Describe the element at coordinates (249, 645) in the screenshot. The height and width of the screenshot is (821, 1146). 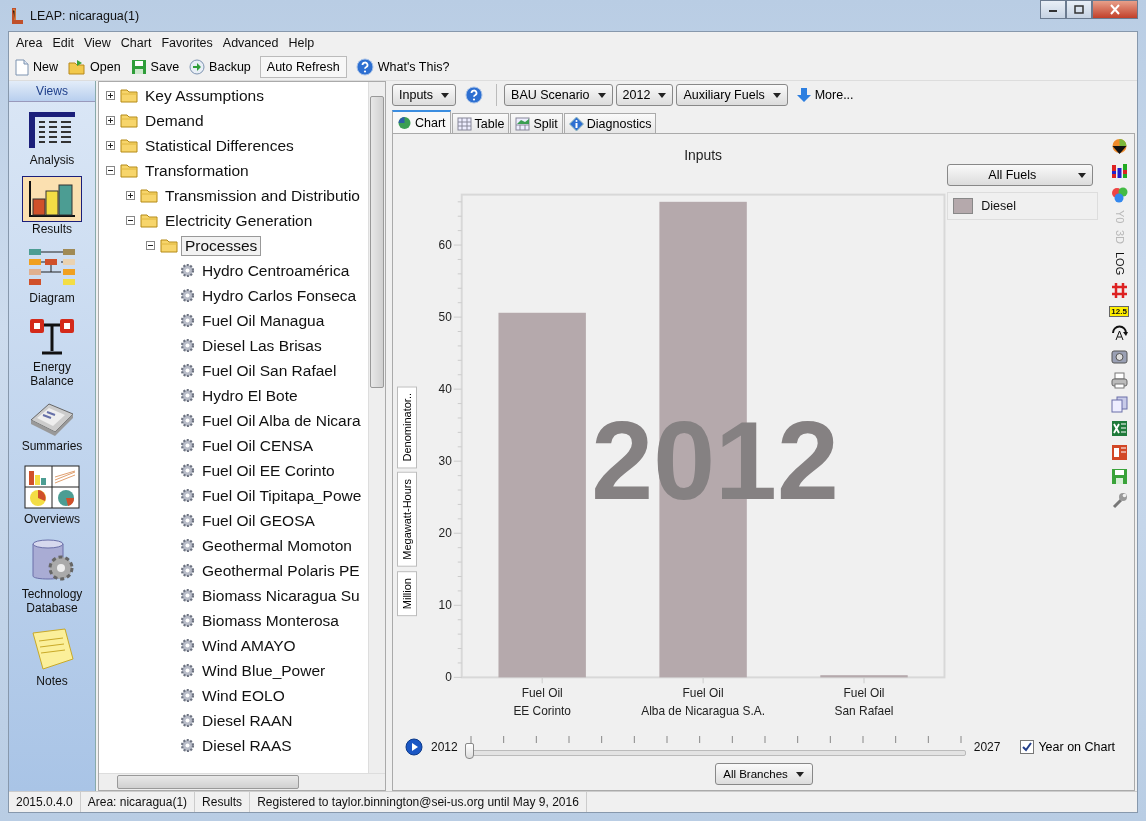
I see `tree-item: Wind AMAYO` at that location.